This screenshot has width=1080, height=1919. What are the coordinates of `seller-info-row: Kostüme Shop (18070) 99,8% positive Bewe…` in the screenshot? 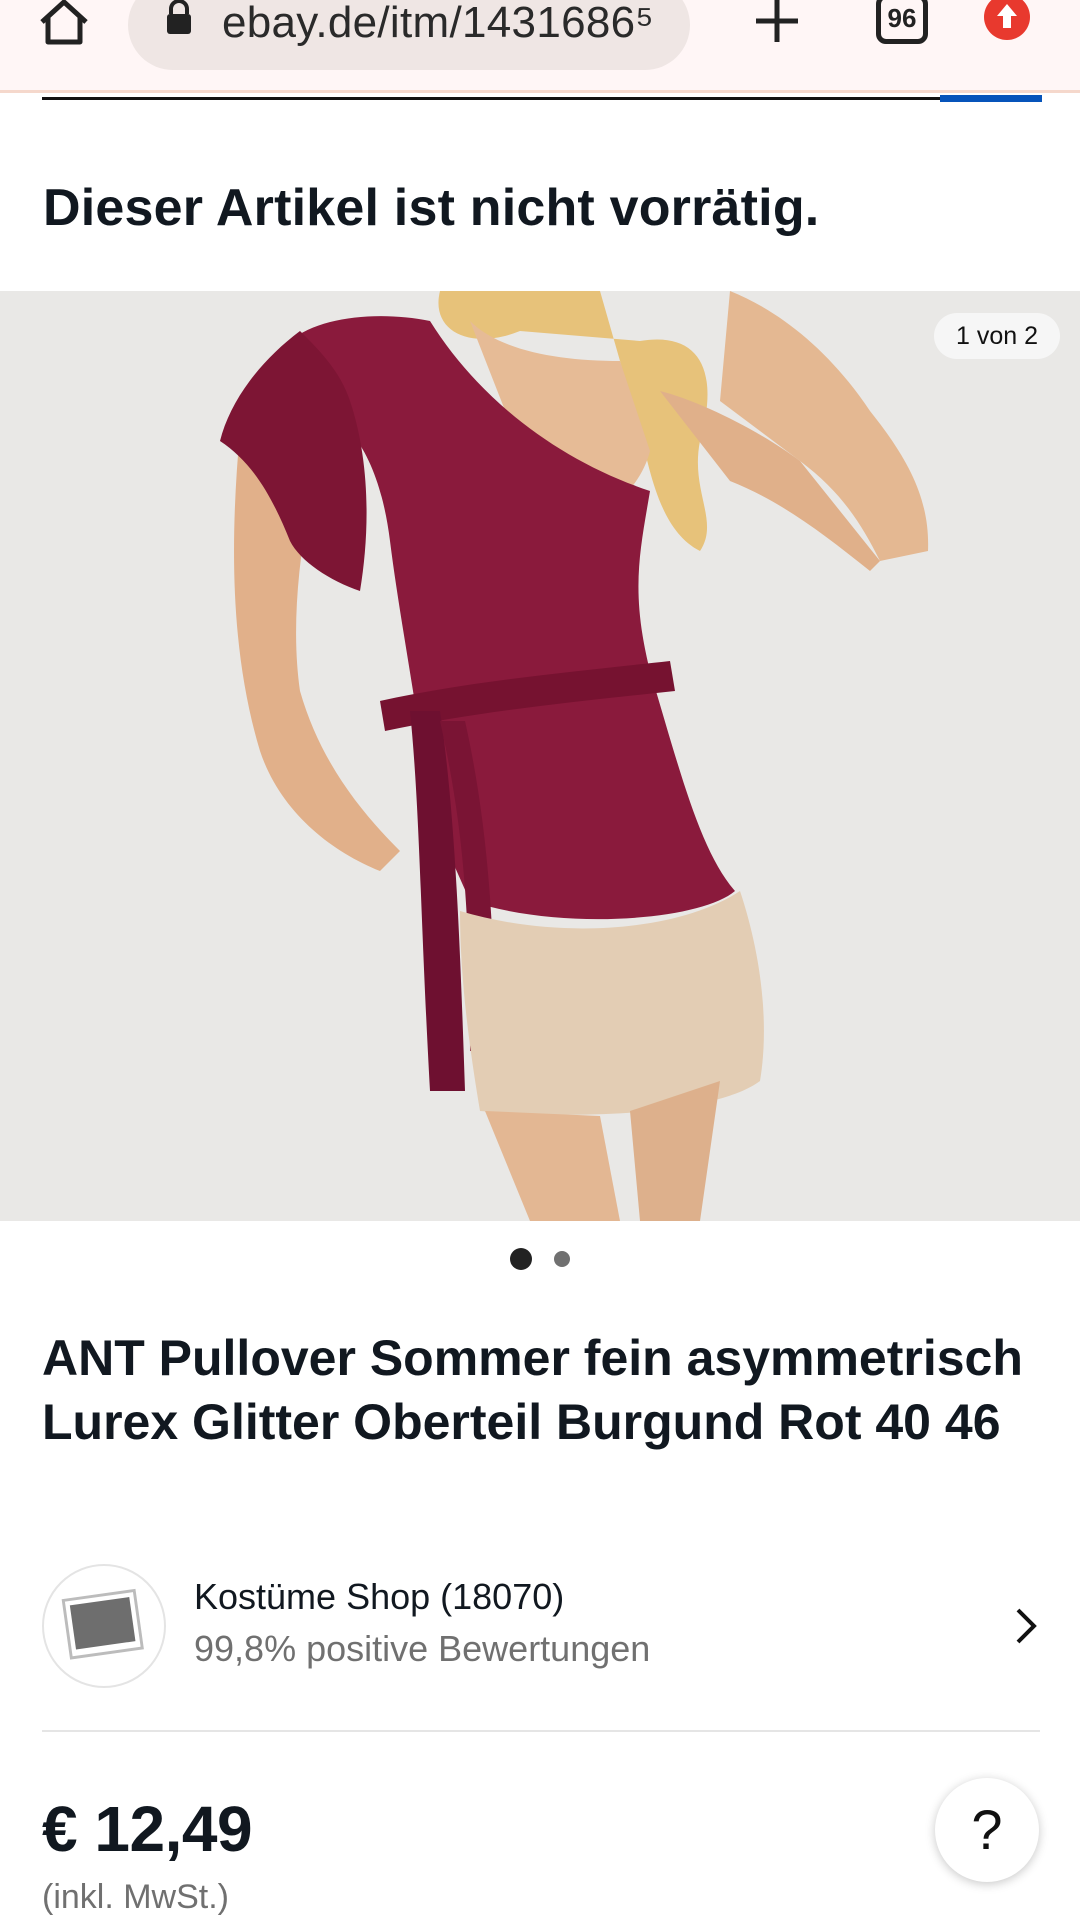 It's located at (541, 1626).